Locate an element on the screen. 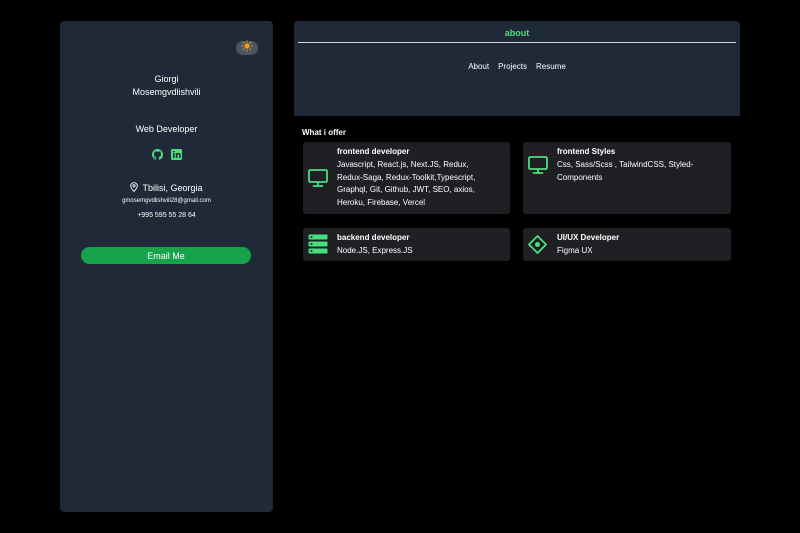 The image size is (800, 533). service-title: frontend Styles is located at coordinates (586, 151).